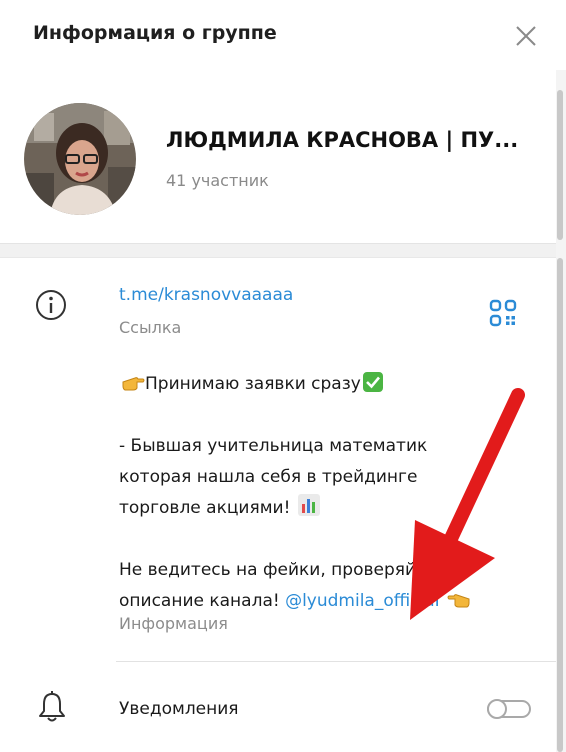  What do you see at coordinates (80, 159) in the screenshot?
I see `group-avatar` at bounding box center [80, 159].